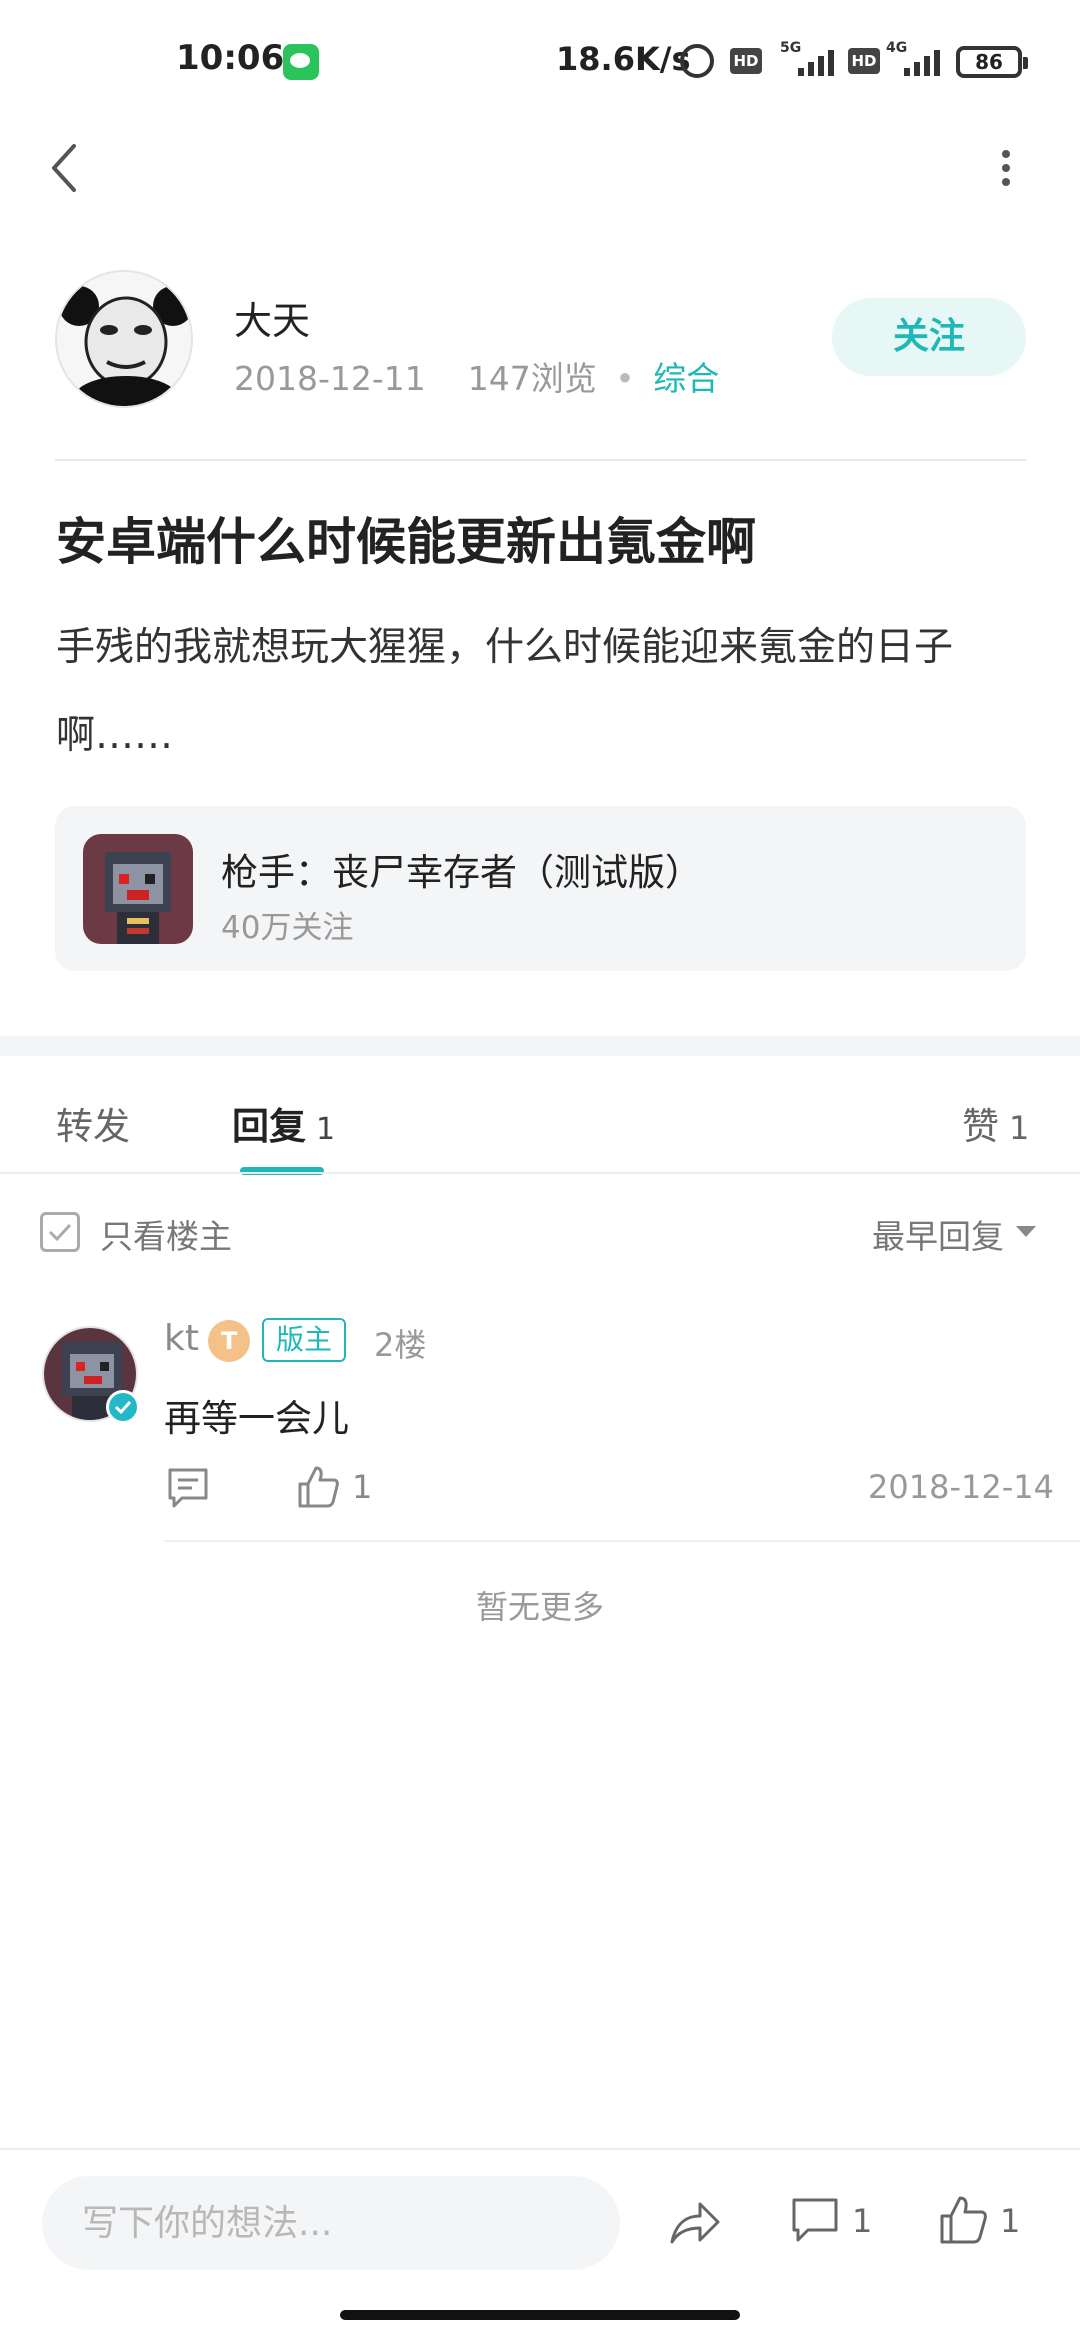 The height and width of the screenshot is (2340, 1080). I want to click on section-separator, so click(540, 1046).